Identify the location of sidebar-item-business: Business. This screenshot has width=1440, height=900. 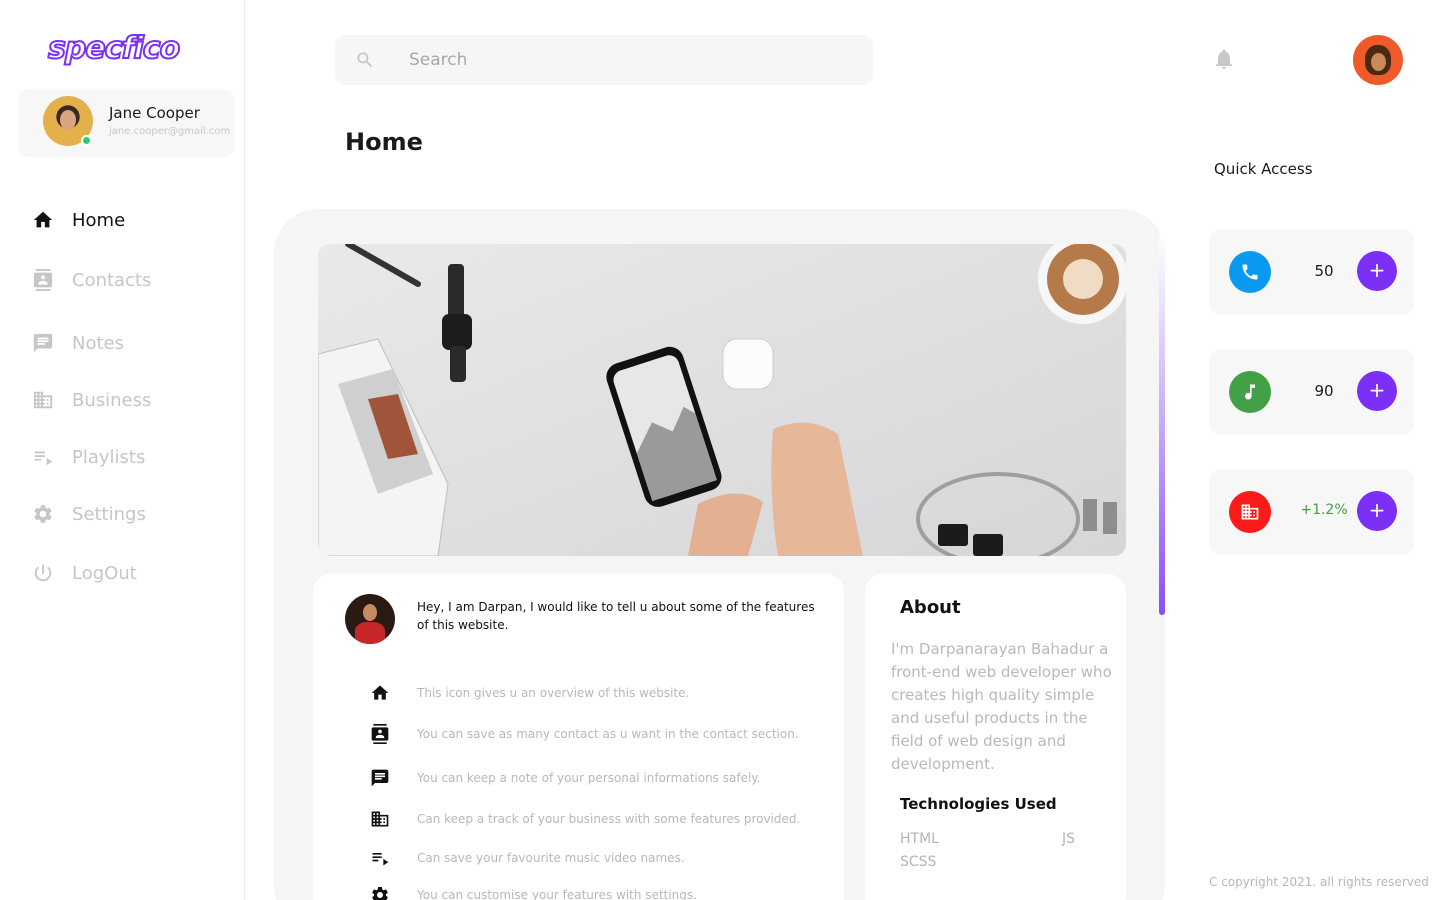
(132, 400).